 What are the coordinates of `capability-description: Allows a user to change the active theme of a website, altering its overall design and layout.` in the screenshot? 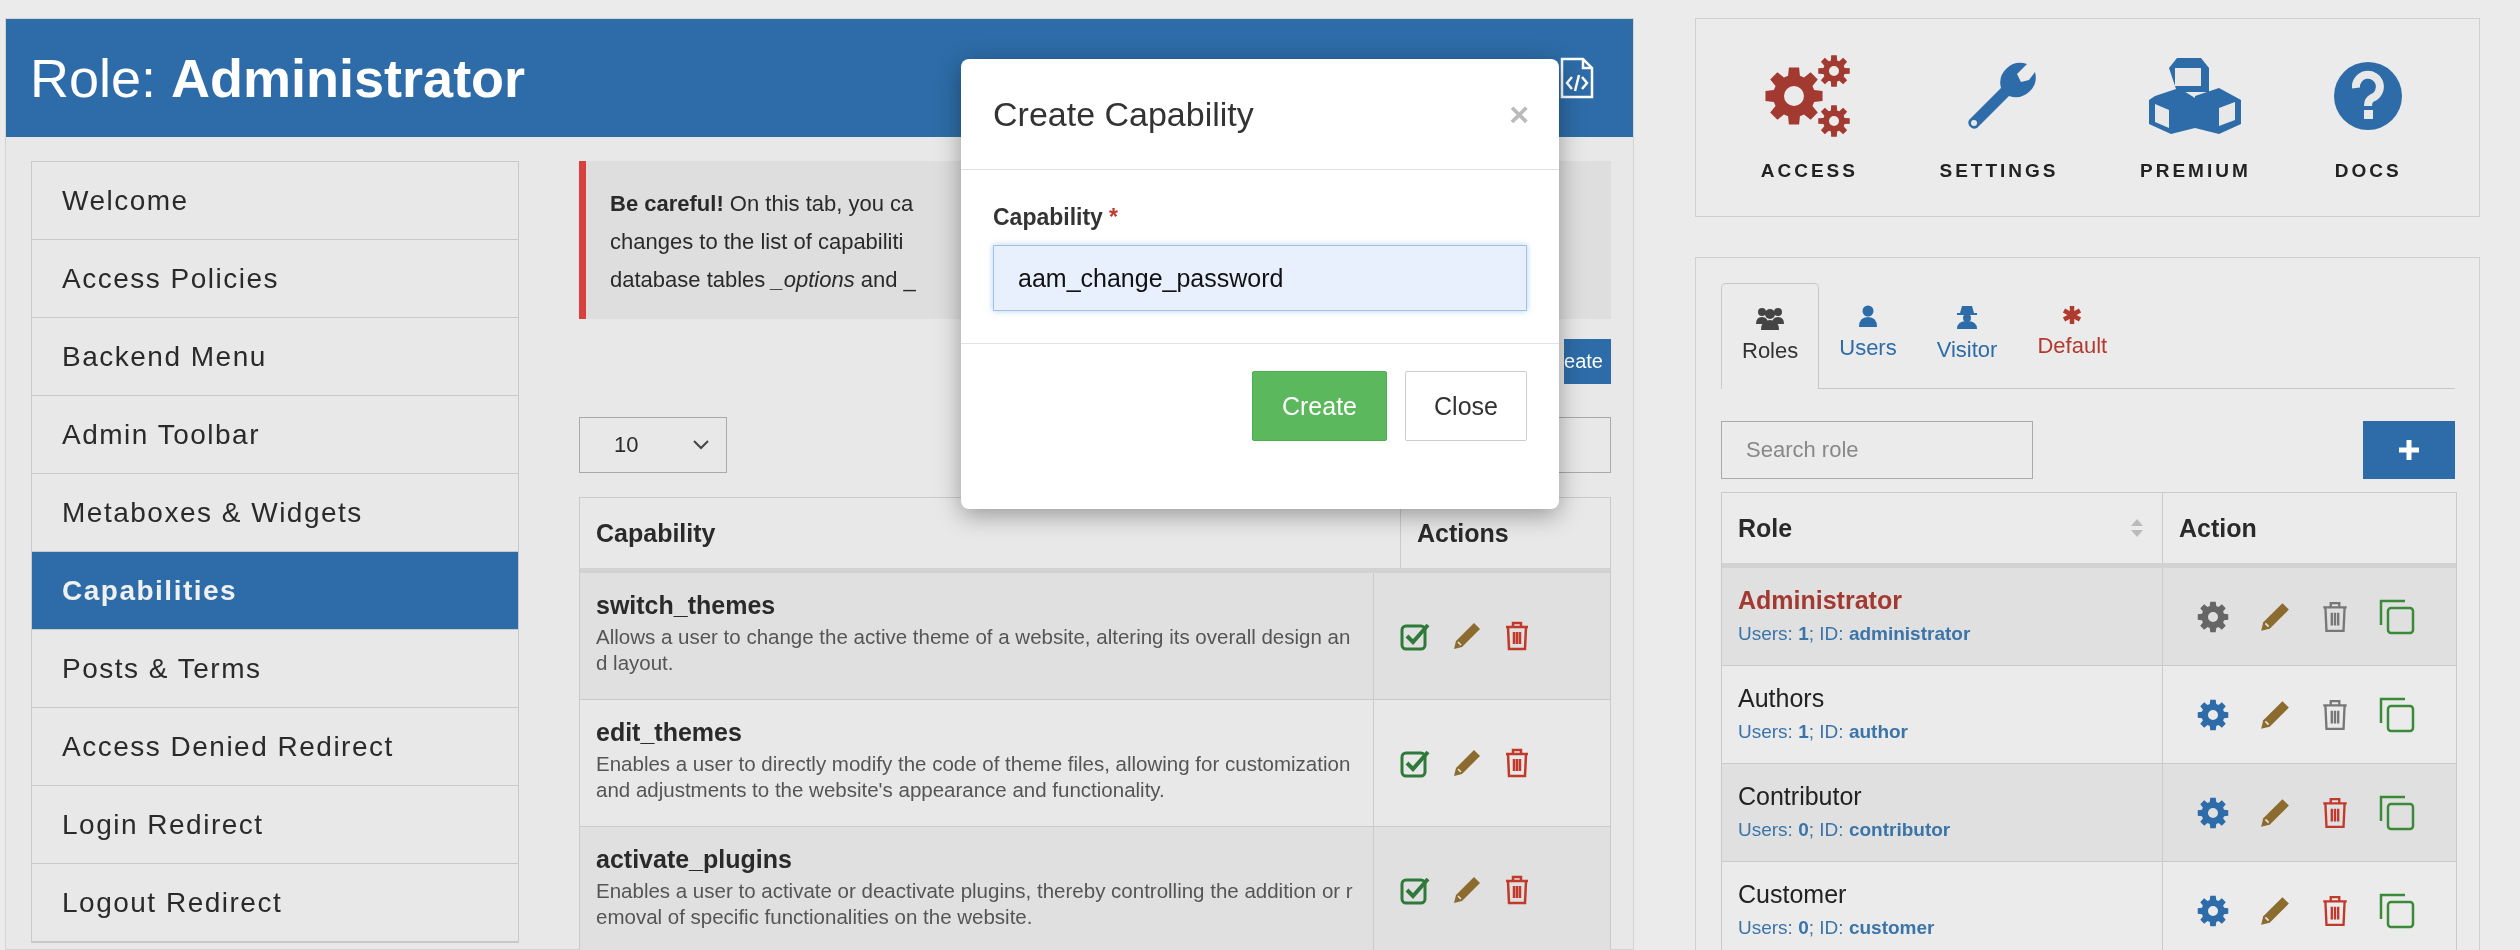 It's located at (974, 650).